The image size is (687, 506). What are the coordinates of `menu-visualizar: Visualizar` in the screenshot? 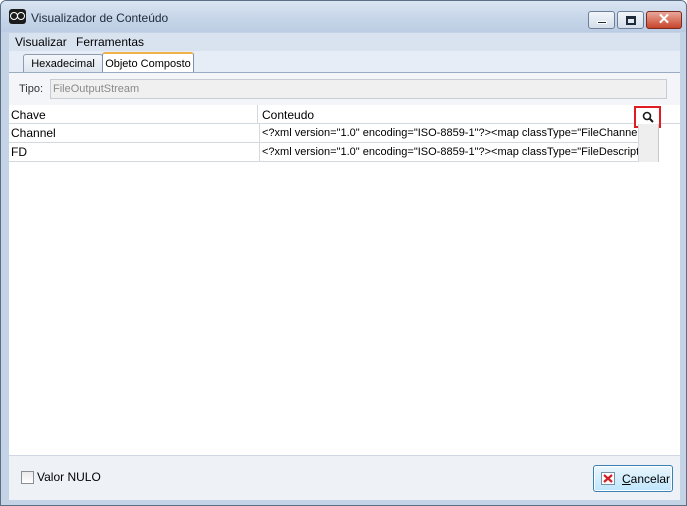 It's located at (41, 42).